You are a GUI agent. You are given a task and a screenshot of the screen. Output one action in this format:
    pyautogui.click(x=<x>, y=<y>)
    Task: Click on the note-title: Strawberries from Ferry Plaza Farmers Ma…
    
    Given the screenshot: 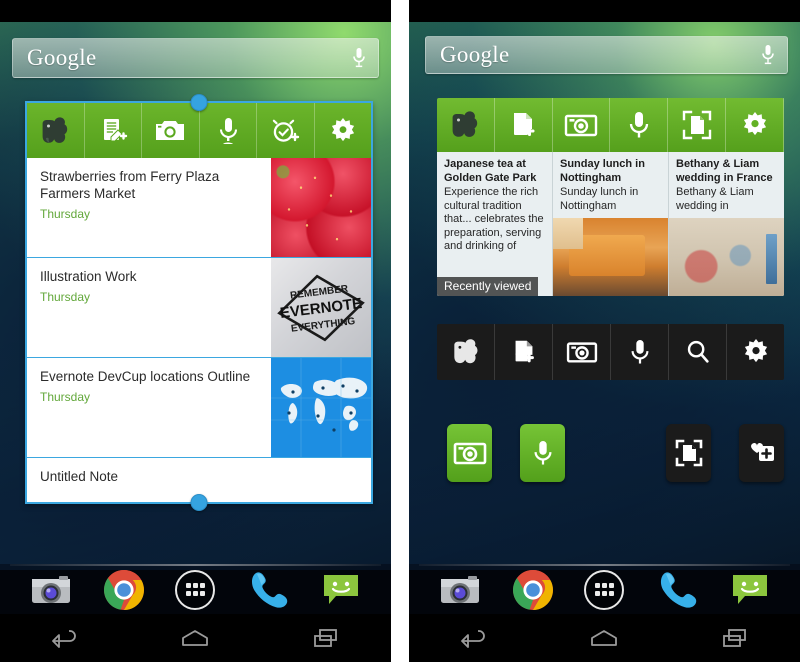 What is the action you would take?
    pyautogui.click(x=130, y=185)
    